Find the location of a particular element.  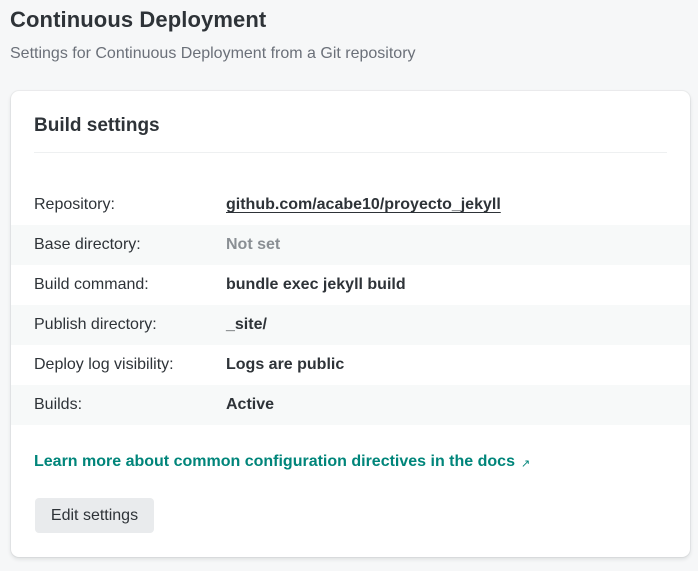

edit-settings-button: Edit settings is located at coordinates (94, 515).